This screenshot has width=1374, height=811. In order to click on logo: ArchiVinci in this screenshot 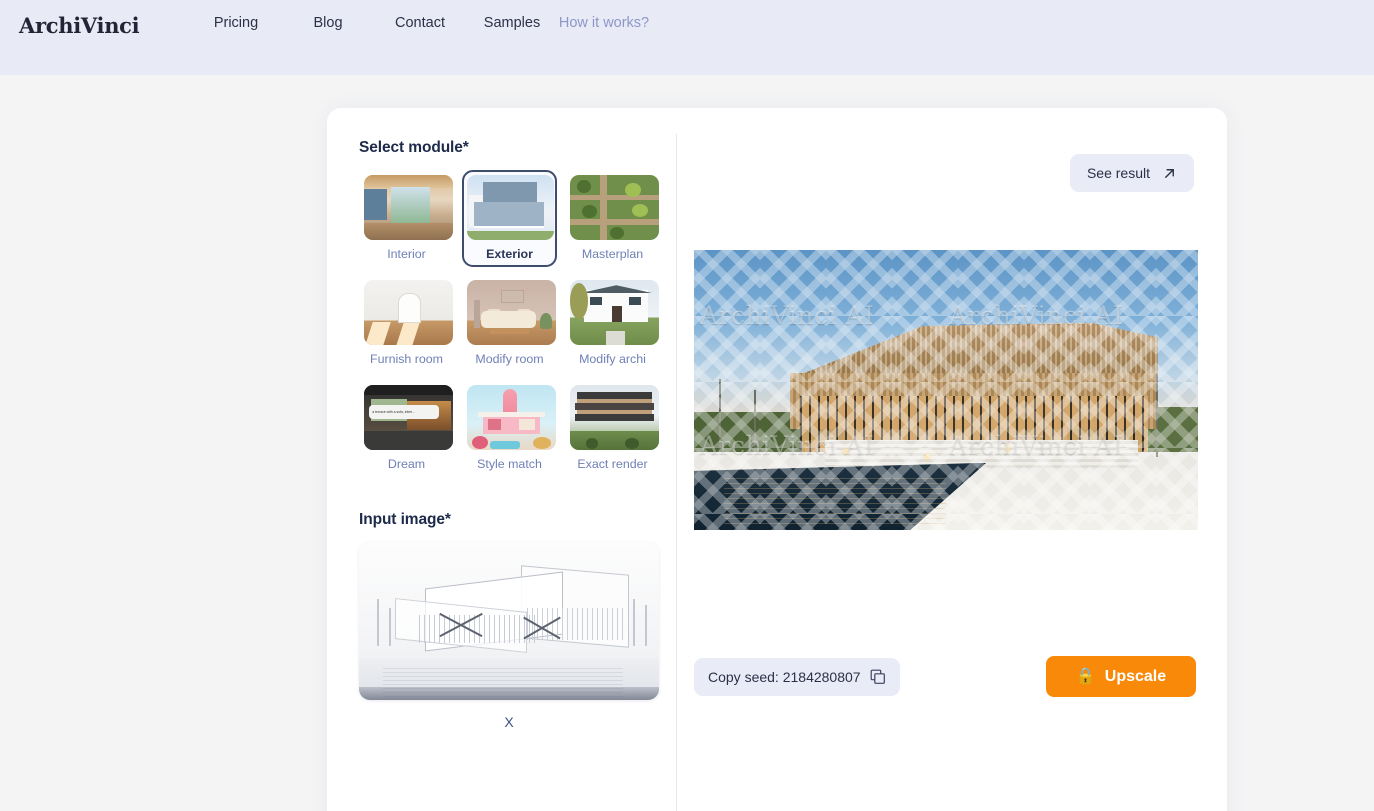, I will do `click(95, 26)`.